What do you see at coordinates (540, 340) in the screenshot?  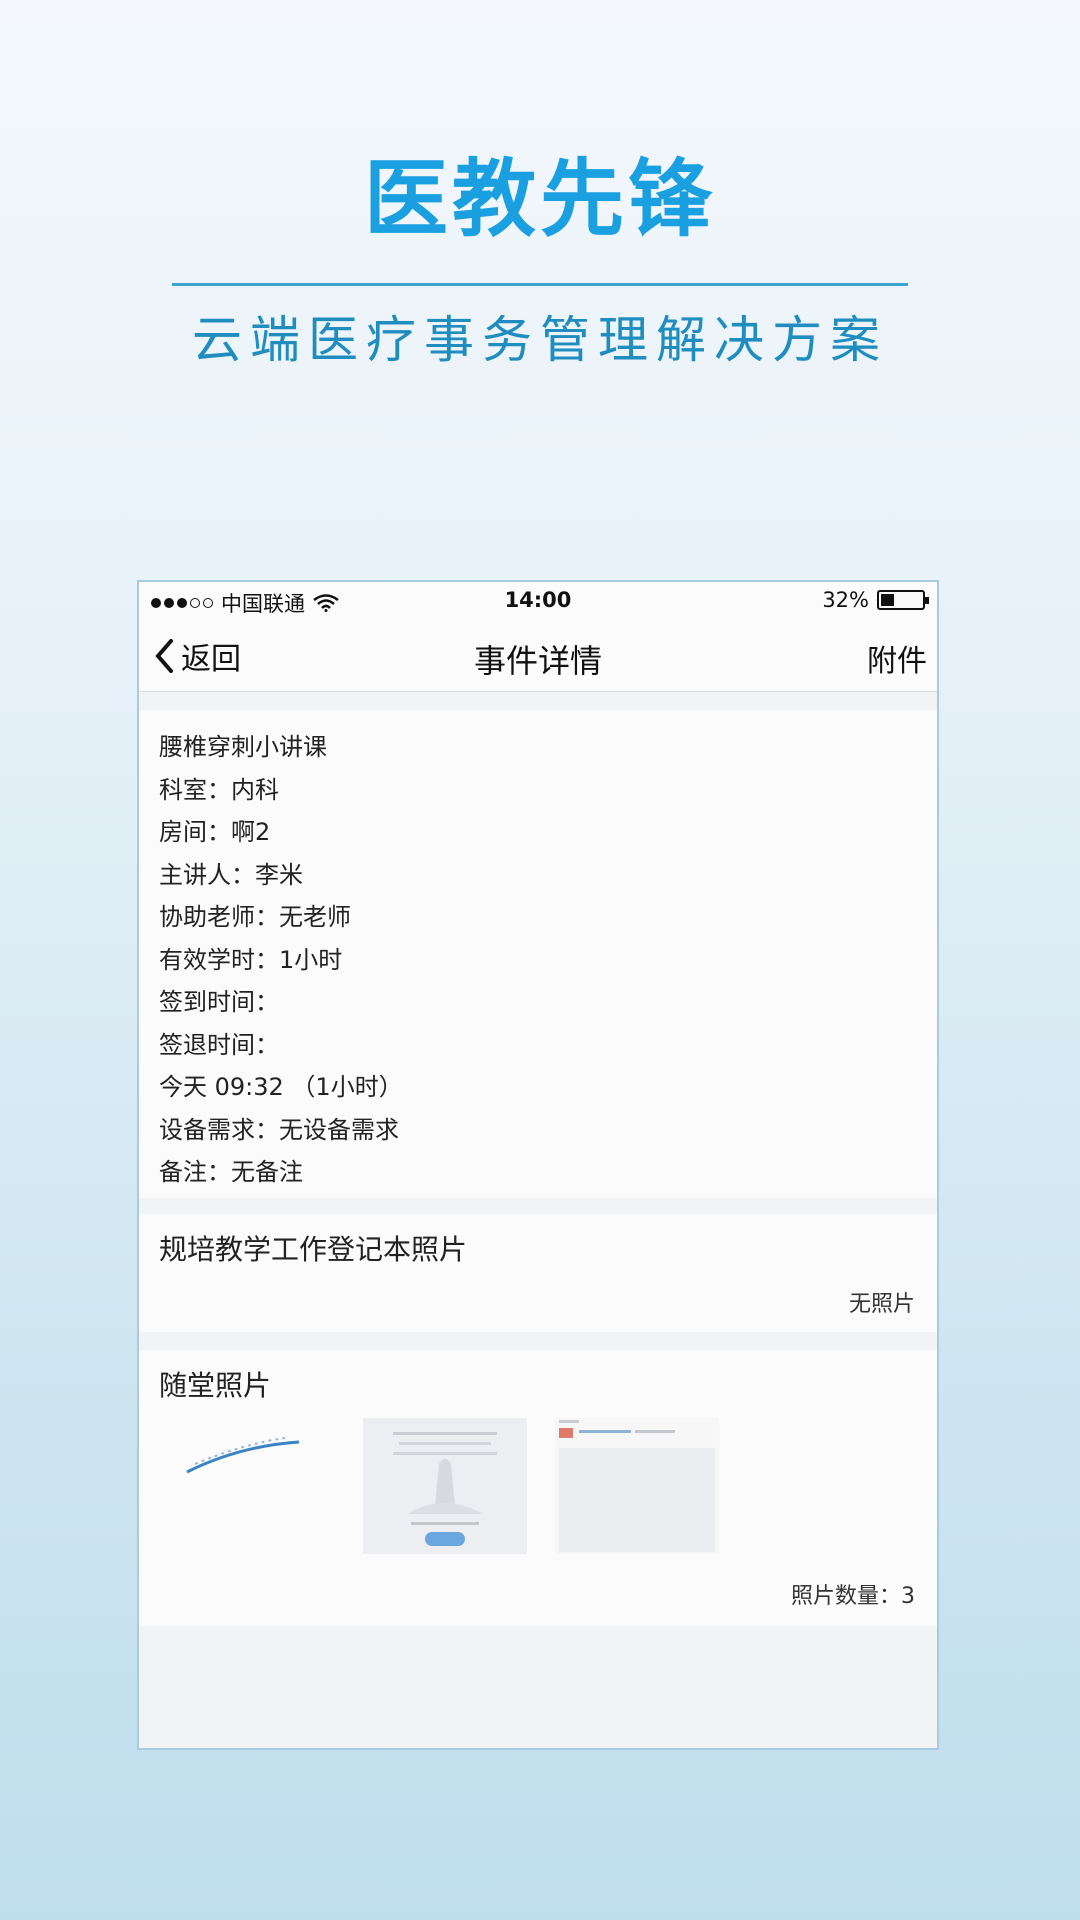 I see `hero-subtitle: 云端医疗事务管理解决方案` at bounding box center [540, 340].